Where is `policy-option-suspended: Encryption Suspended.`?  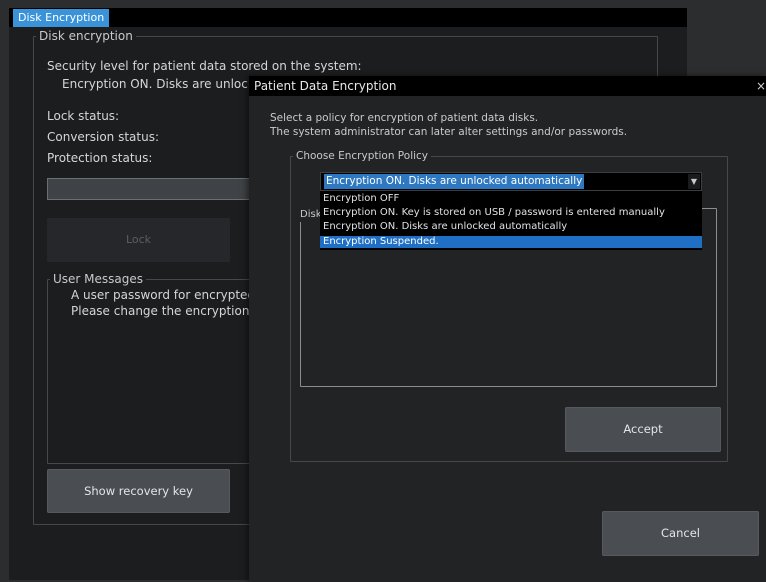
policy-option-suspended: Encryption Suspended. is located at coordinates (511, 242).